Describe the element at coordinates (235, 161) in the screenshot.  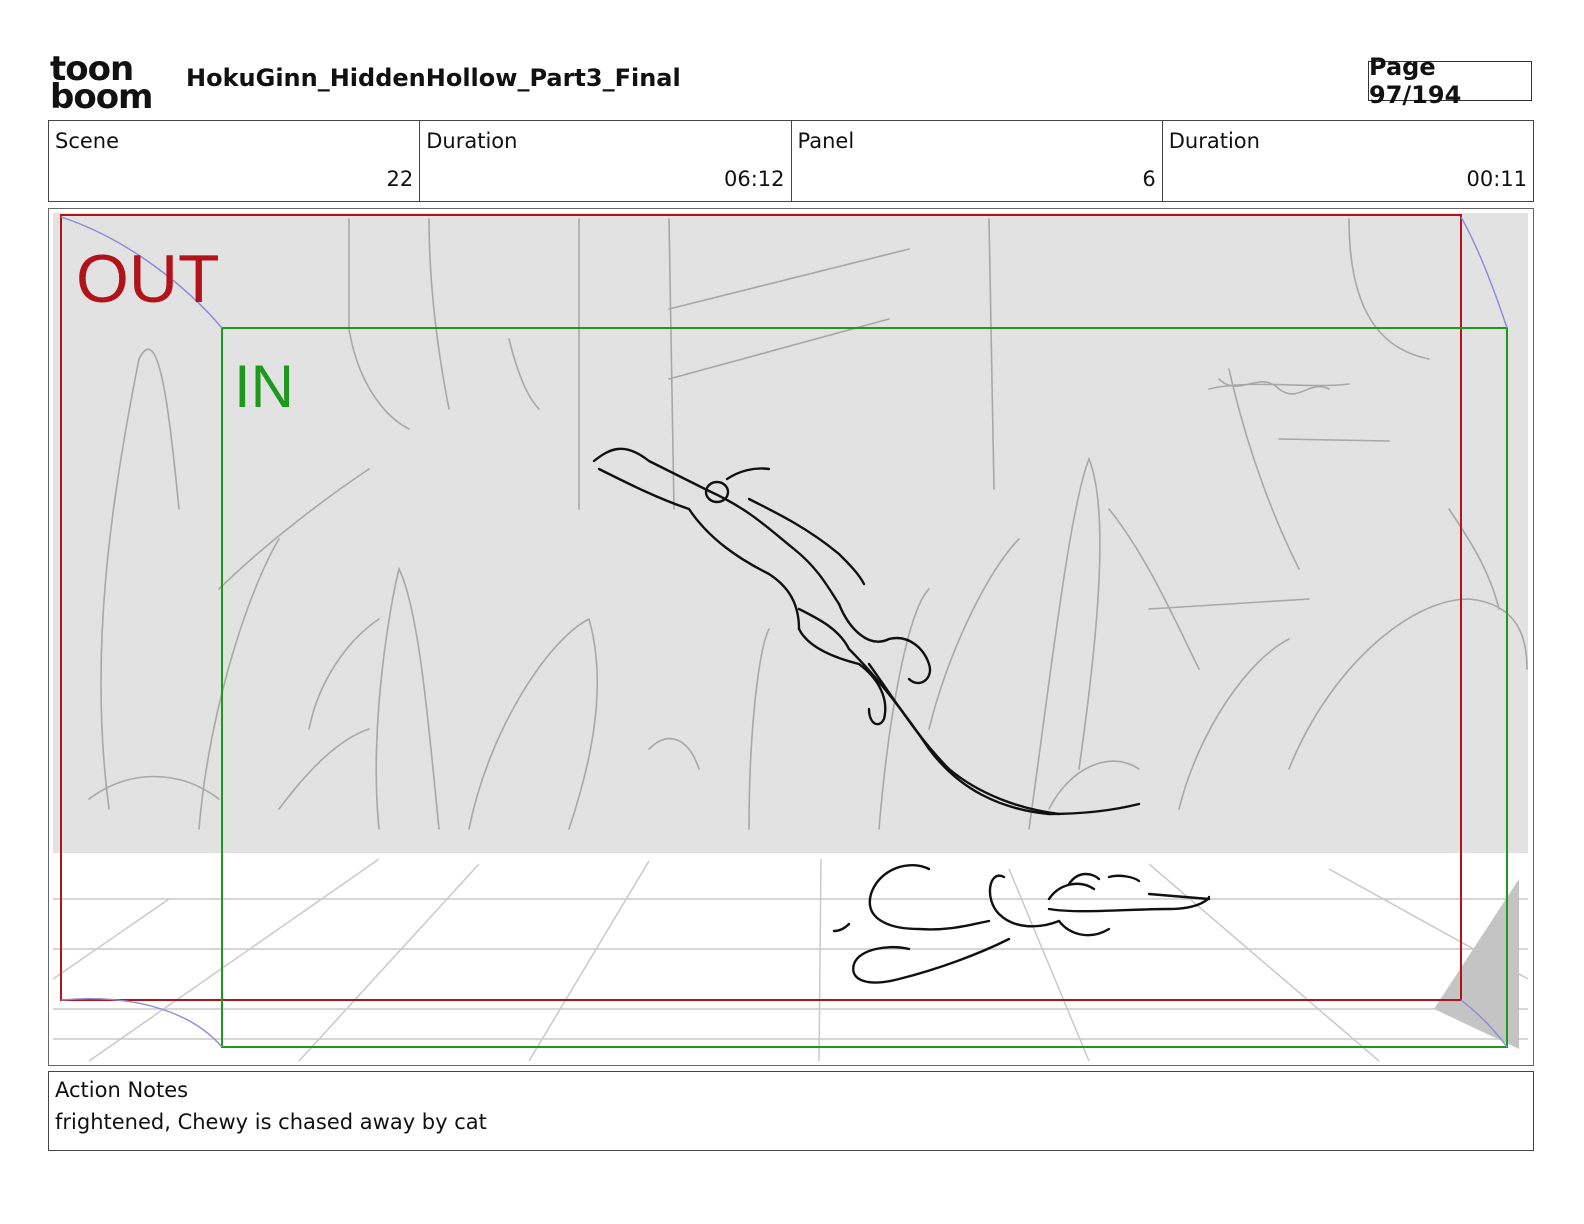
I see `scene-cell: Scene 22` at that location.